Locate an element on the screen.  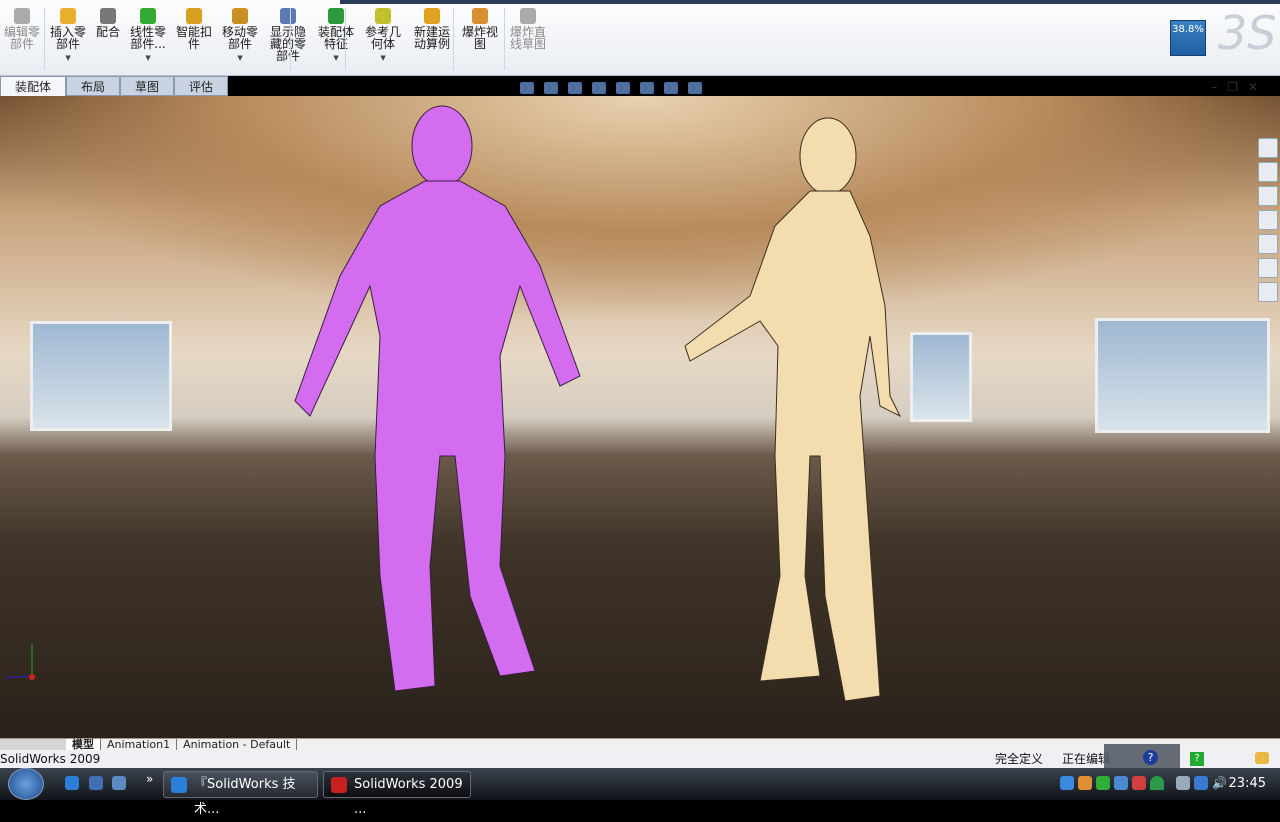
toolbar-button-label: 装配体 特征 is located at coordinates (336, 38).